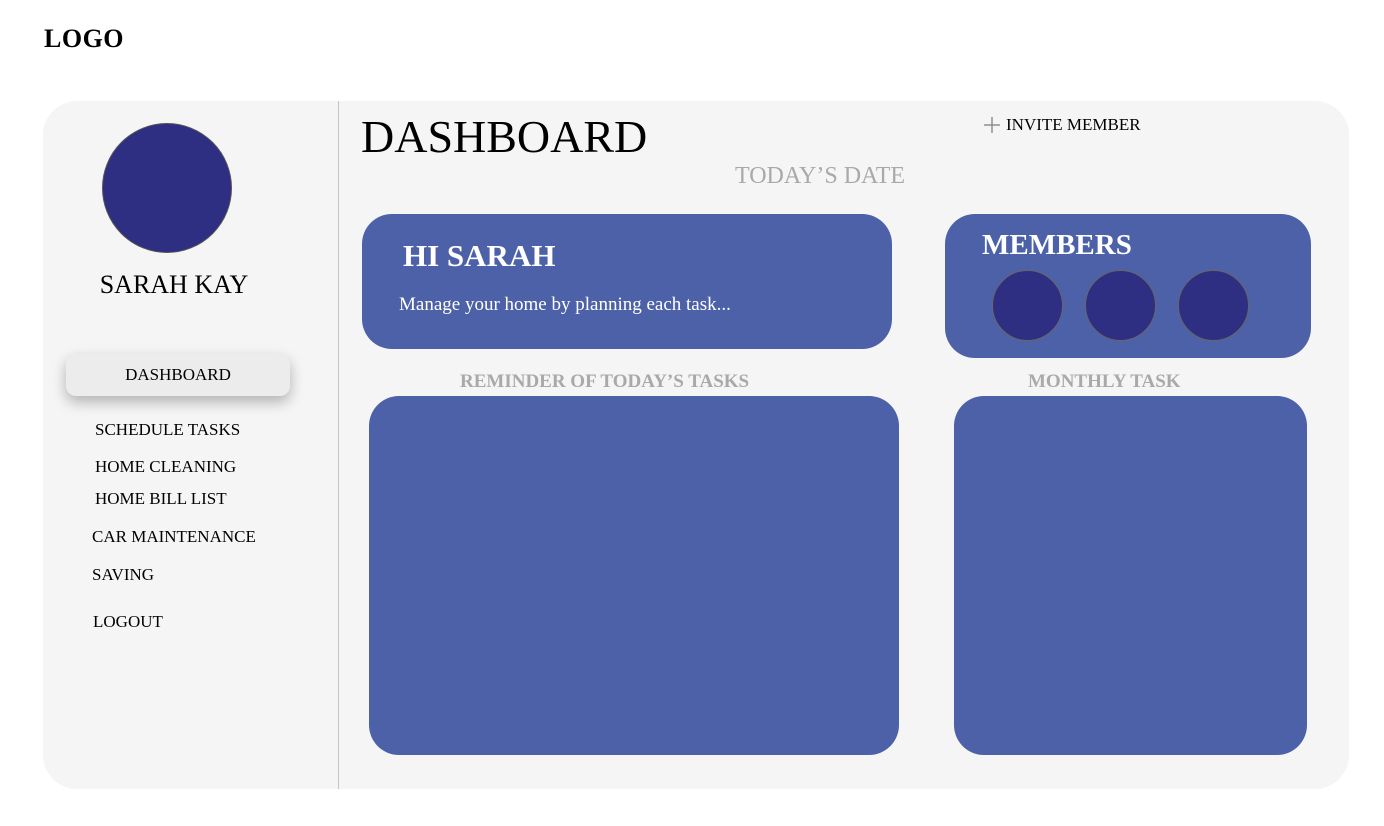  What do you see at coordinates (1057, 245) in the screenshot?
I see `members-title: MEMBERS` at bounding box center [1057, 245].